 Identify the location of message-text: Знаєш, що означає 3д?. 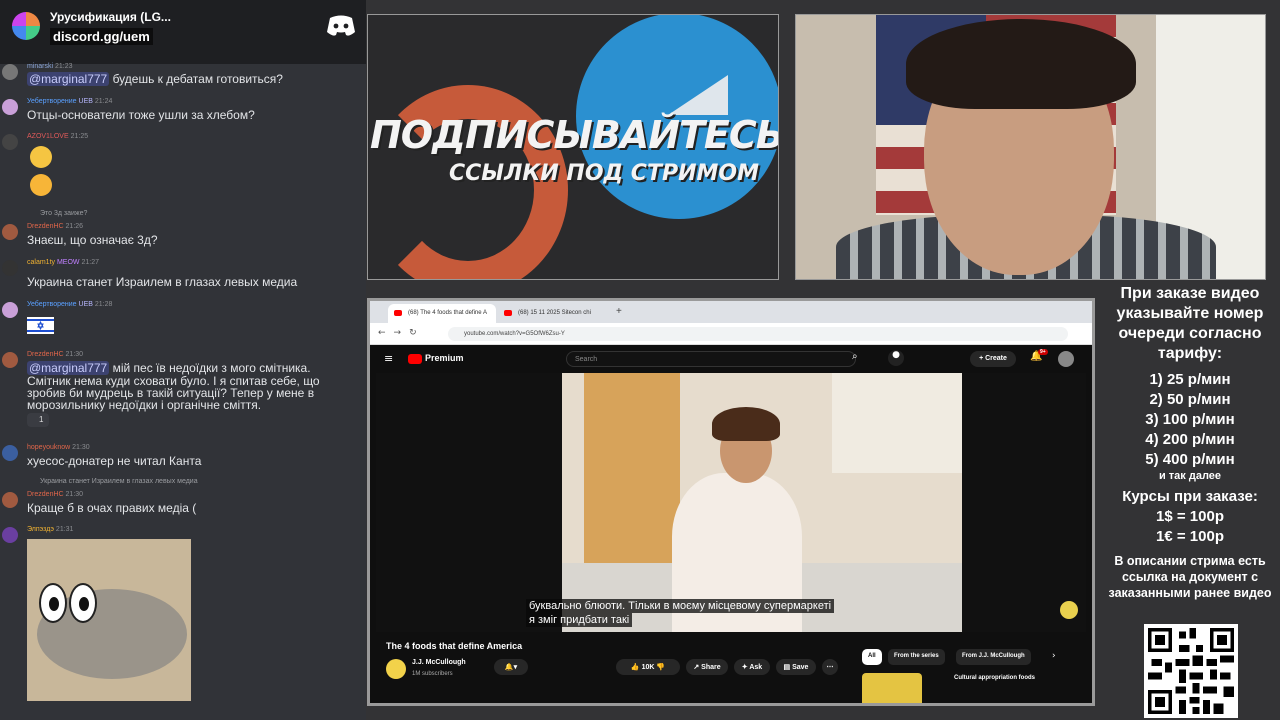
(92, 240).